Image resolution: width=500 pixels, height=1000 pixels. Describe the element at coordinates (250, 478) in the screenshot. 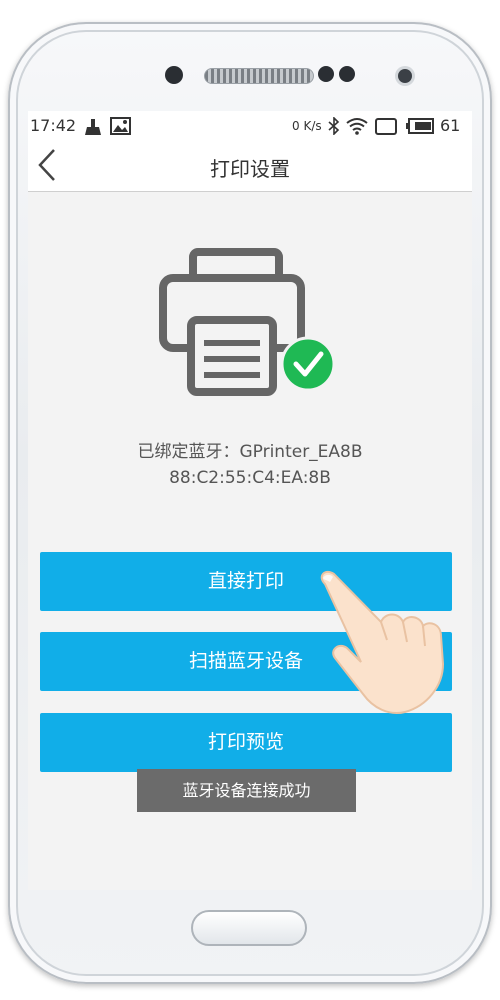

I see `mac-address: 88:C2:55:C4:EA:8B` at that location.